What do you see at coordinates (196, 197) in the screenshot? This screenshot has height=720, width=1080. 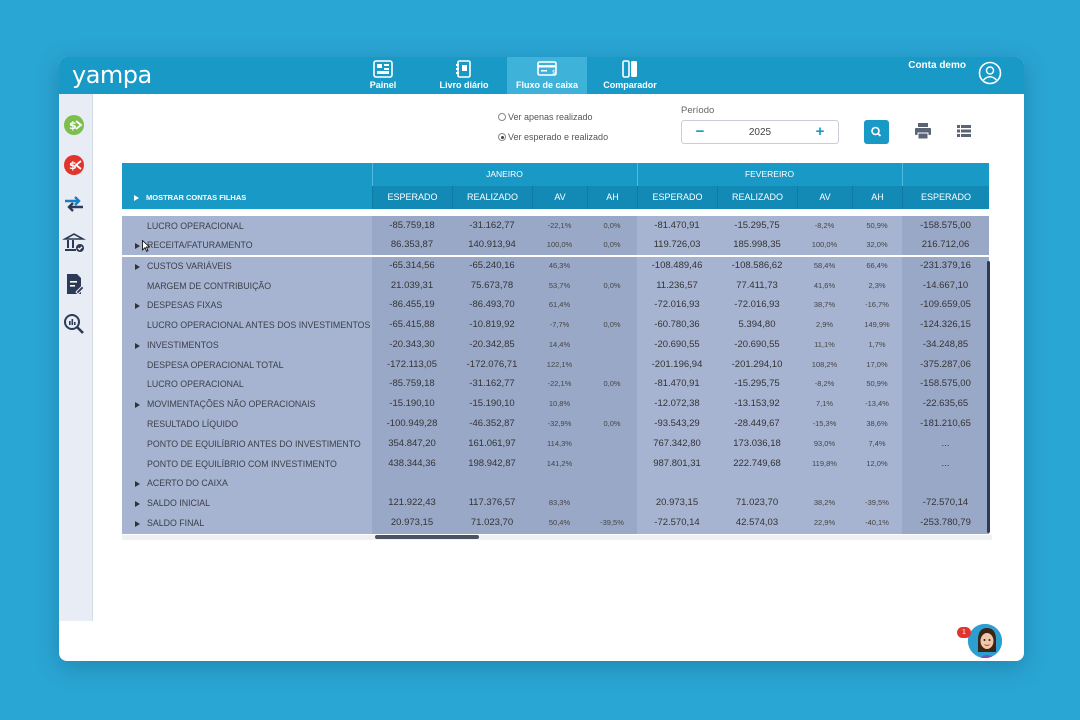 I see `show-children-label: MOSTRAR CONTAS FILHAS` at bounding box center [196, 197].